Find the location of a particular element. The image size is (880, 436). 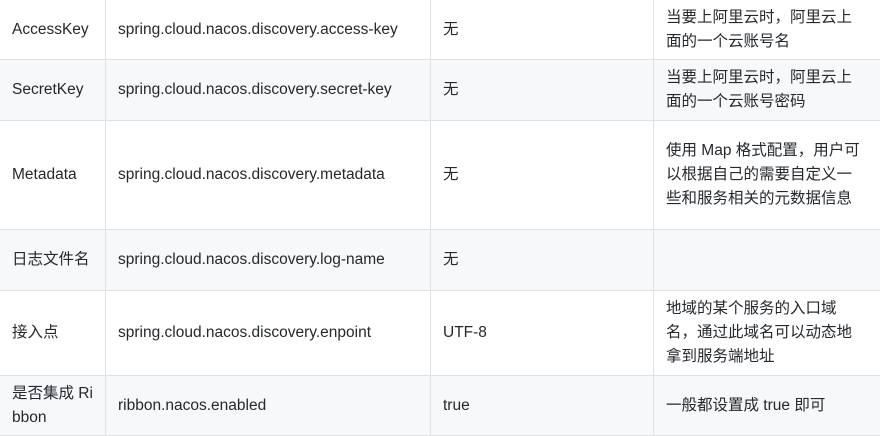

description-cell is located at coordinates (766, 260).